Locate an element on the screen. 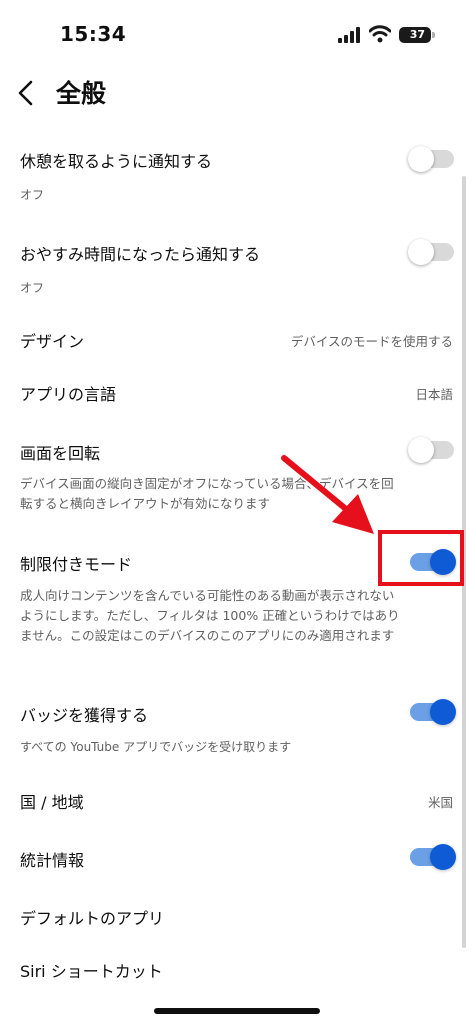 This screenshot has width=473, height=1024. stats-toggle is located at coordinates (433, 857).